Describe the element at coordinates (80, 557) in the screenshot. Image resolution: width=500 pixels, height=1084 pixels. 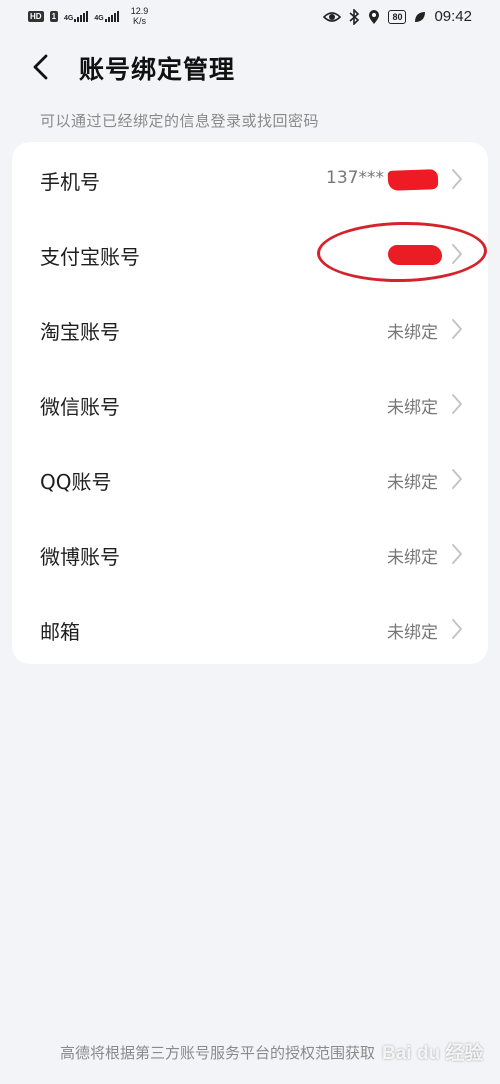
I see `row-label: 微博账号` at that location.